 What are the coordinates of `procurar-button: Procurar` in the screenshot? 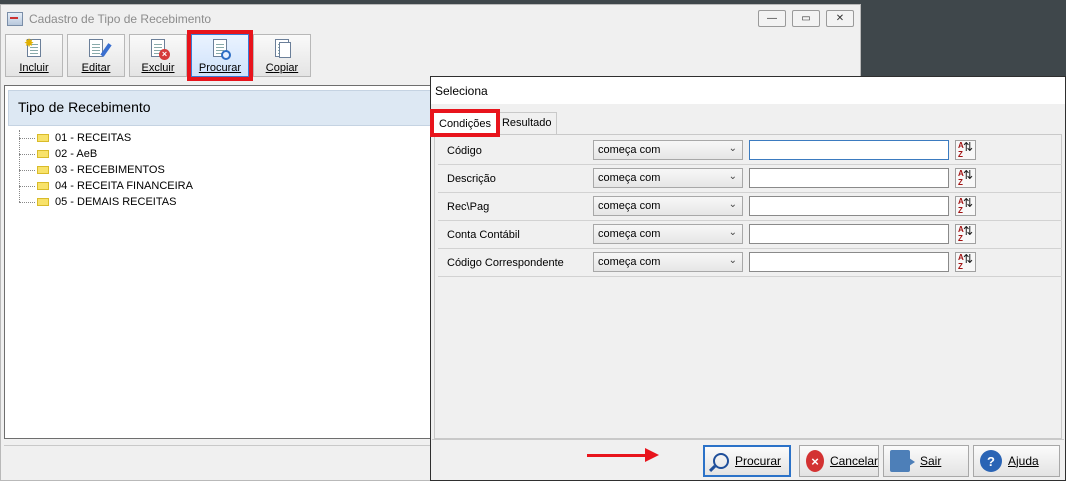 It's located at (747, 461).